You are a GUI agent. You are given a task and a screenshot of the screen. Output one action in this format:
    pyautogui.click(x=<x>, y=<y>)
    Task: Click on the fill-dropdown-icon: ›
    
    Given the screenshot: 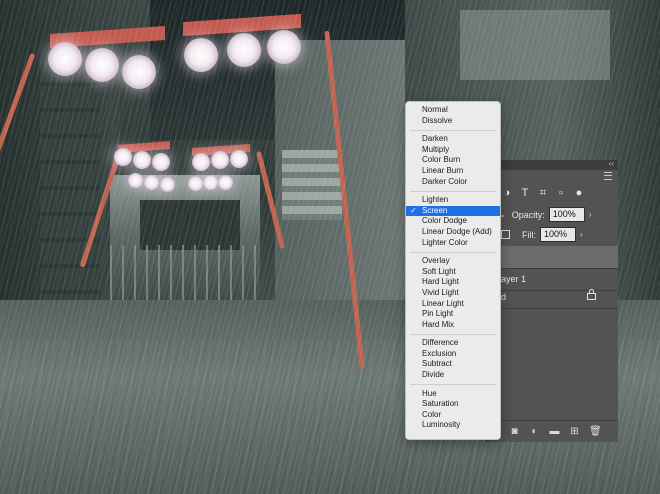 What is the action you would take?
    pyautogui.click(x=581, y=234)
    